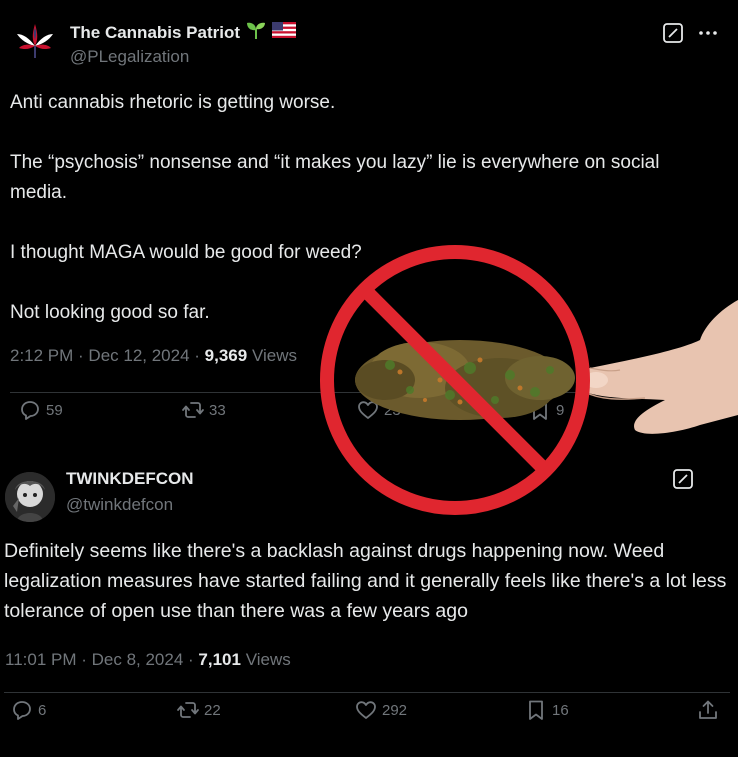 The height and width of the screenshot is (757, 738). I want to click on author-row: The Cannabis Patriot, so click(183, 32).